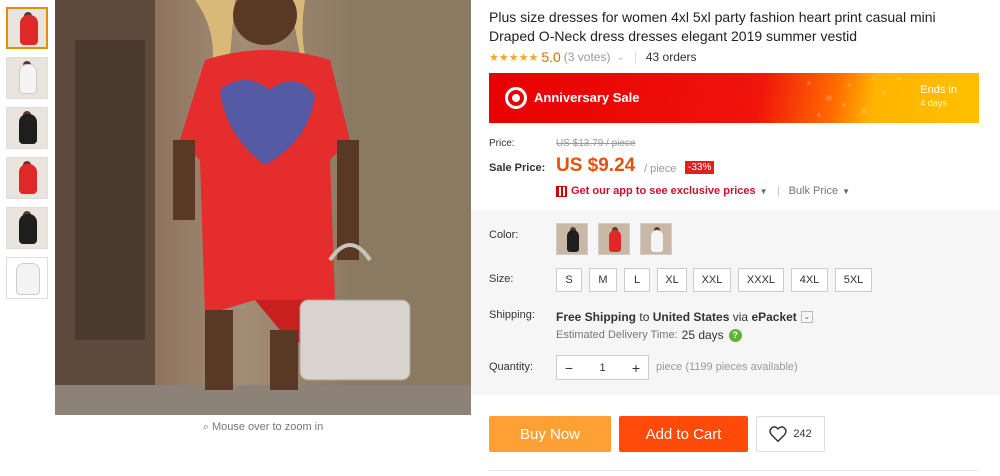  What do you see at coordinates (348, 200) in the screenshot?
I see `right-arm` at bounding box center [348, 200].